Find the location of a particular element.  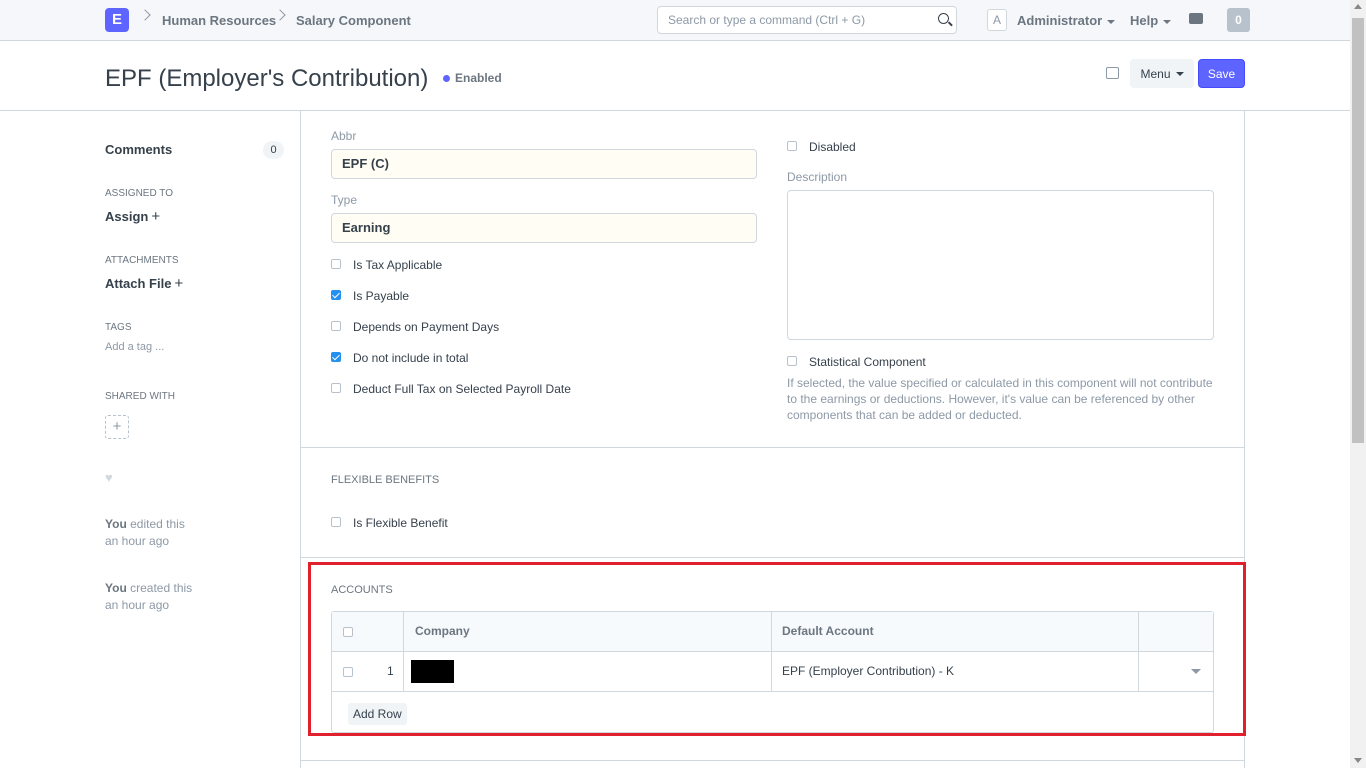

breadcrumb-human-resources: Human Resources is located at coordinates (219, 20).